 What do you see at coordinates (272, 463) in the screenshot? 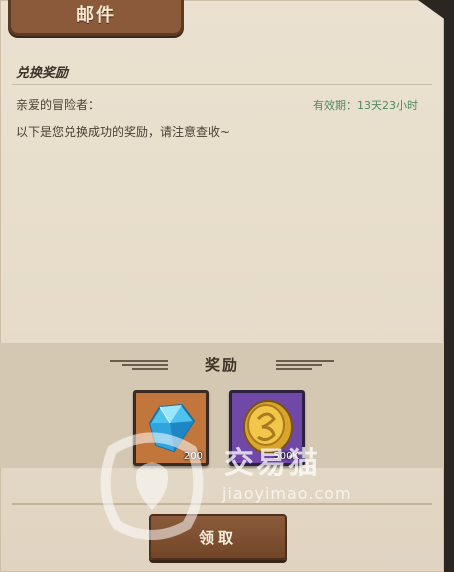
I see `watermark-brand: 交易猫` at bounding box center [272, 463].